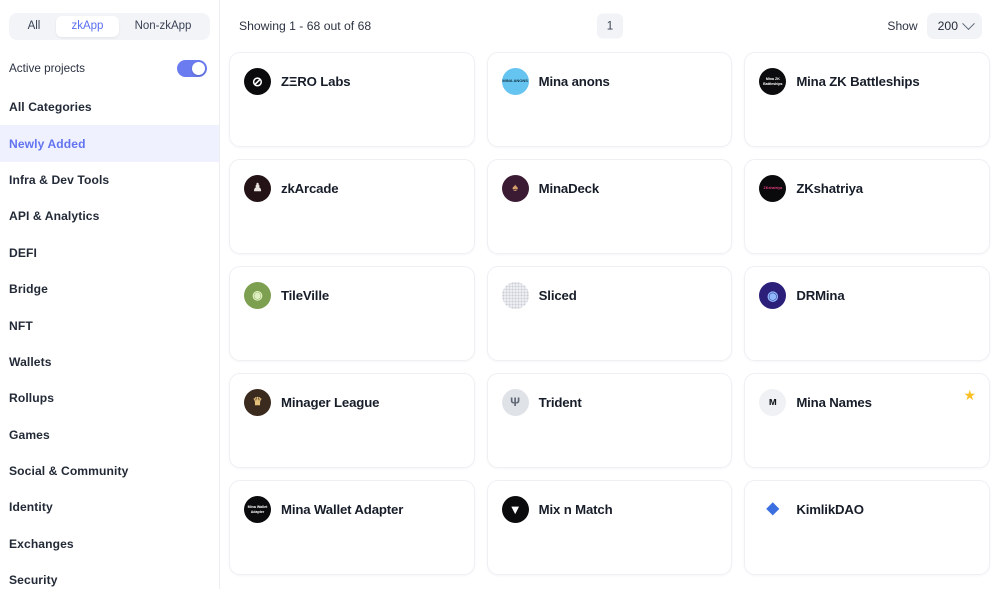  What do you see at coordinates (310, 188) in the screenshot?
I see `project-name: zkArcade` at bounding box center [310, 188].